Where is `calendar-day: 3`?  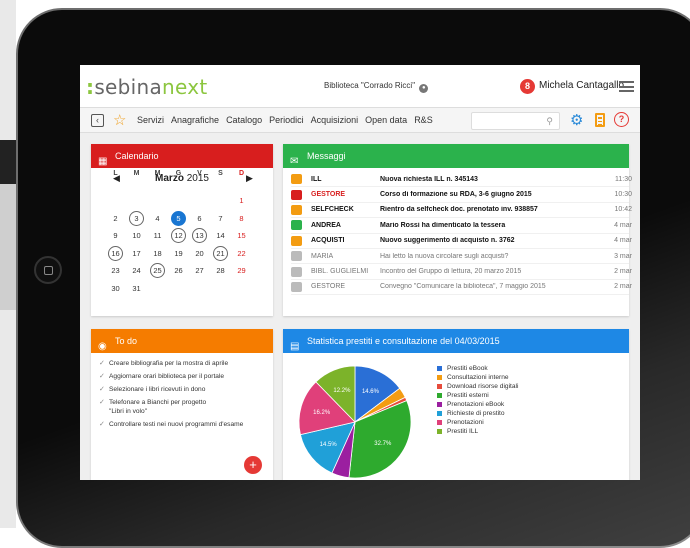 calendar-day: 3 is located at coordinates (136, 218).